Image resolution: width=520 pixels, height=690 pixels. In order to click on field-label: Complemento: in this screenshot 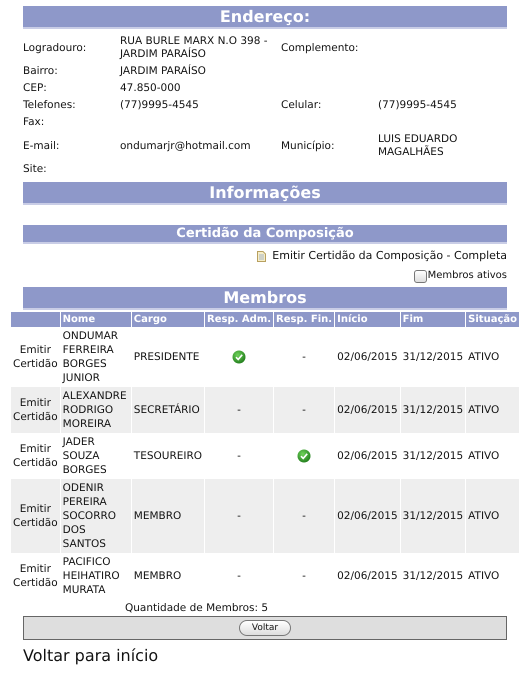, I will do `click(320, 48)`.